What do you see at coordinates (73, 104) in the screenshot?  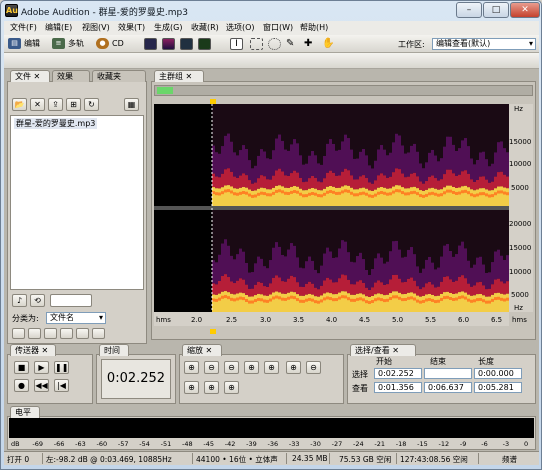 I see `insert-icon: ⊞` at bounding box center [73, 104].